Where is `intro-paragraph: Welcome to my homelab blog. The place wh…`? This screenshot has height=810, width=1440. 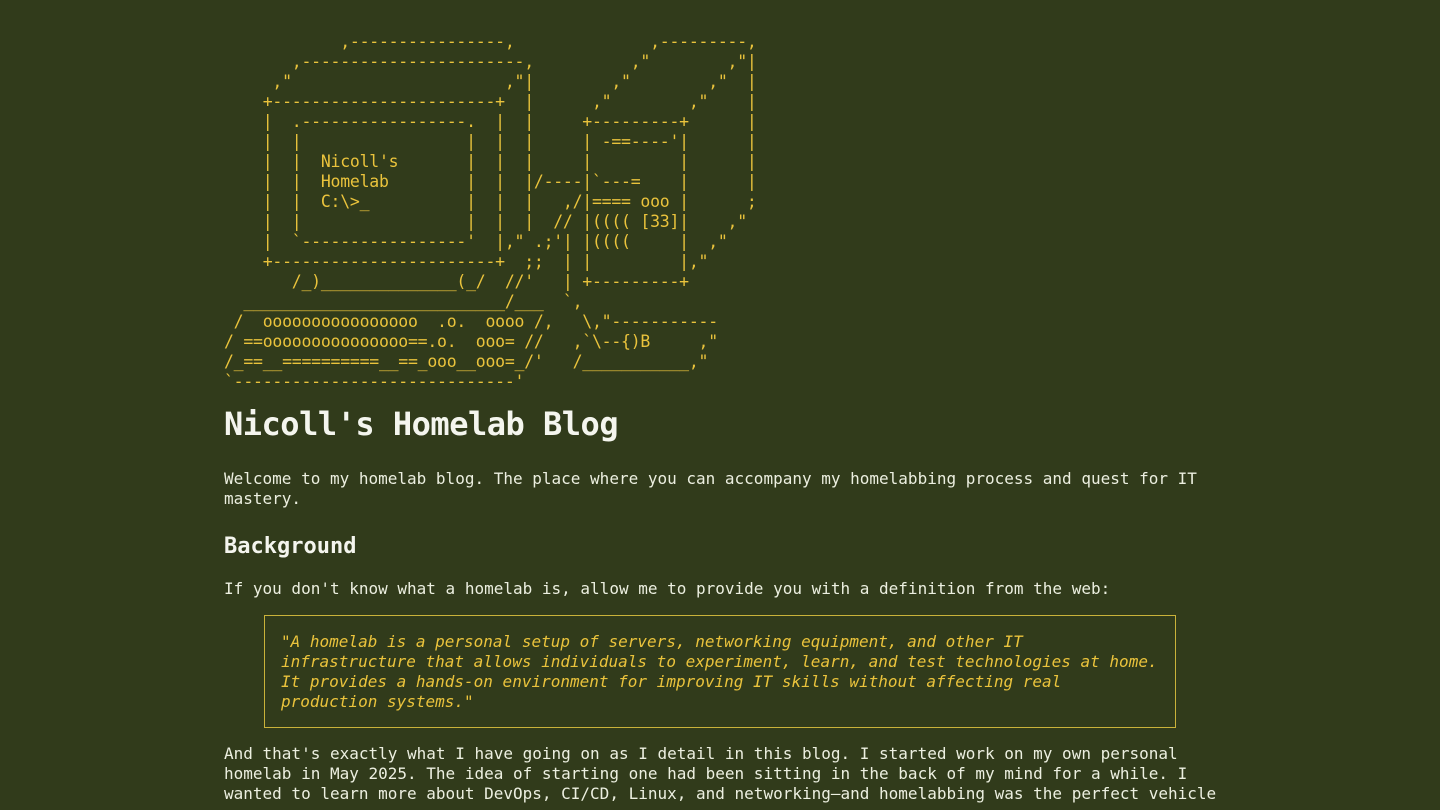
intro-paragraph: Welcome to my homelab blog. The place wh… is located at coordinates (710, 488).